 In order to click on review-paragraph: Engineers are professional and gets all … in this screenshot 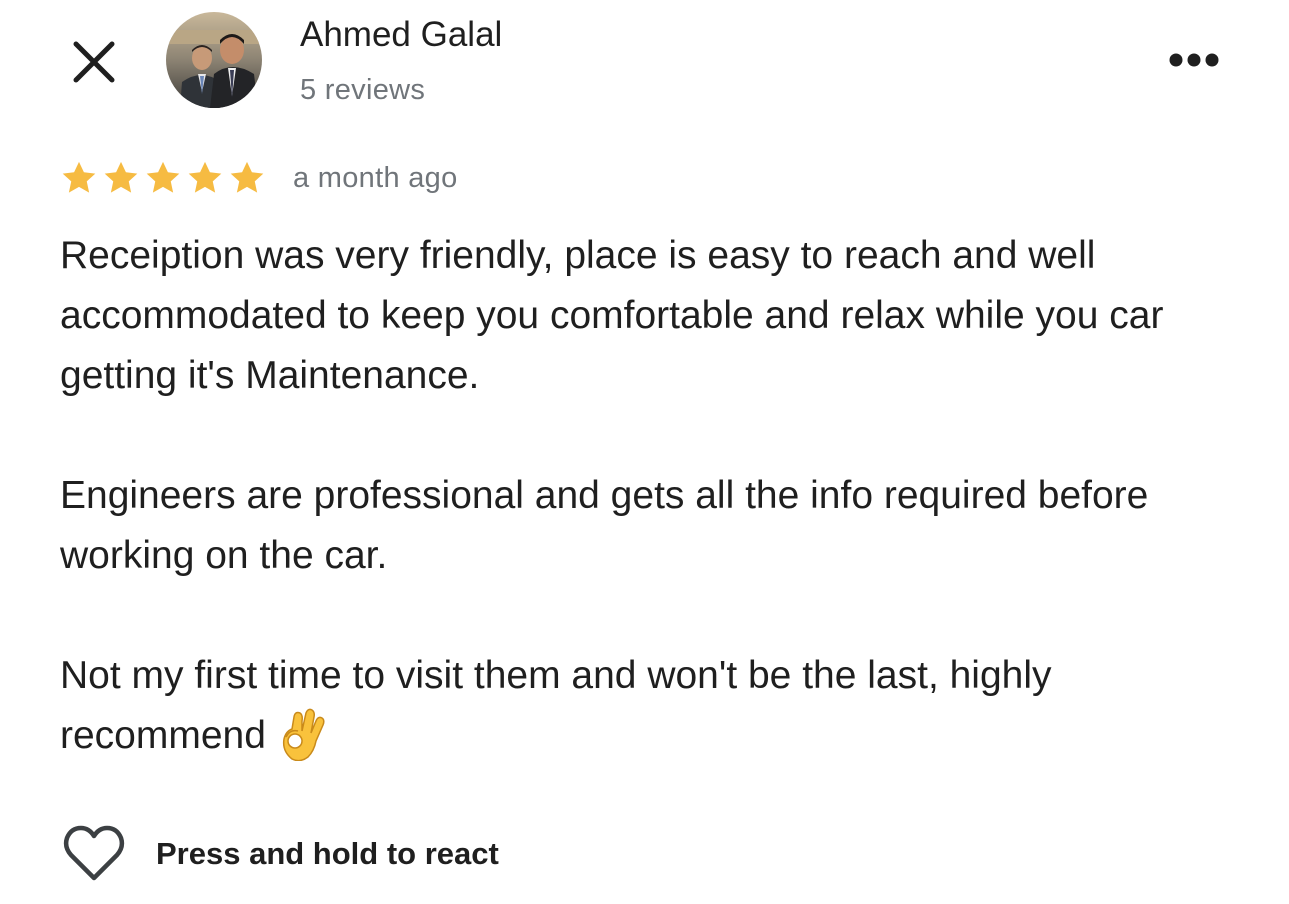, I will do `click(604, 525)`.